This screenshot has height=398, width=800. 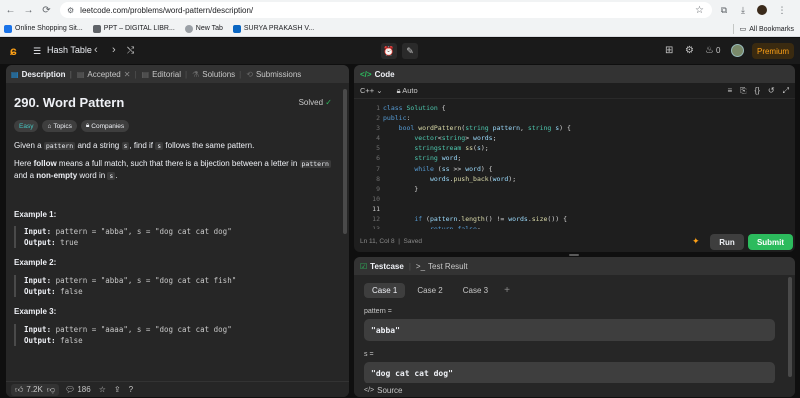 I want to click on difficulty-badge: Easy, so click(x=26, y=126).